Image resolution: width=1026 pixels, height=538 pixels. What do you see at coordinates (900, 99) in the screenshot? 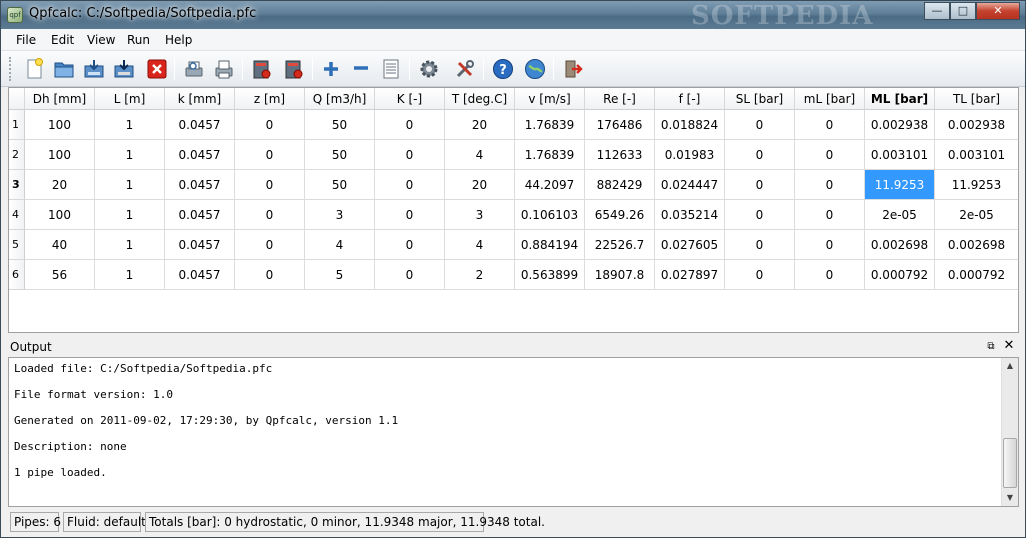
I see `column-header-ml-major: ML [bar]` at bounding box center [900, 99].